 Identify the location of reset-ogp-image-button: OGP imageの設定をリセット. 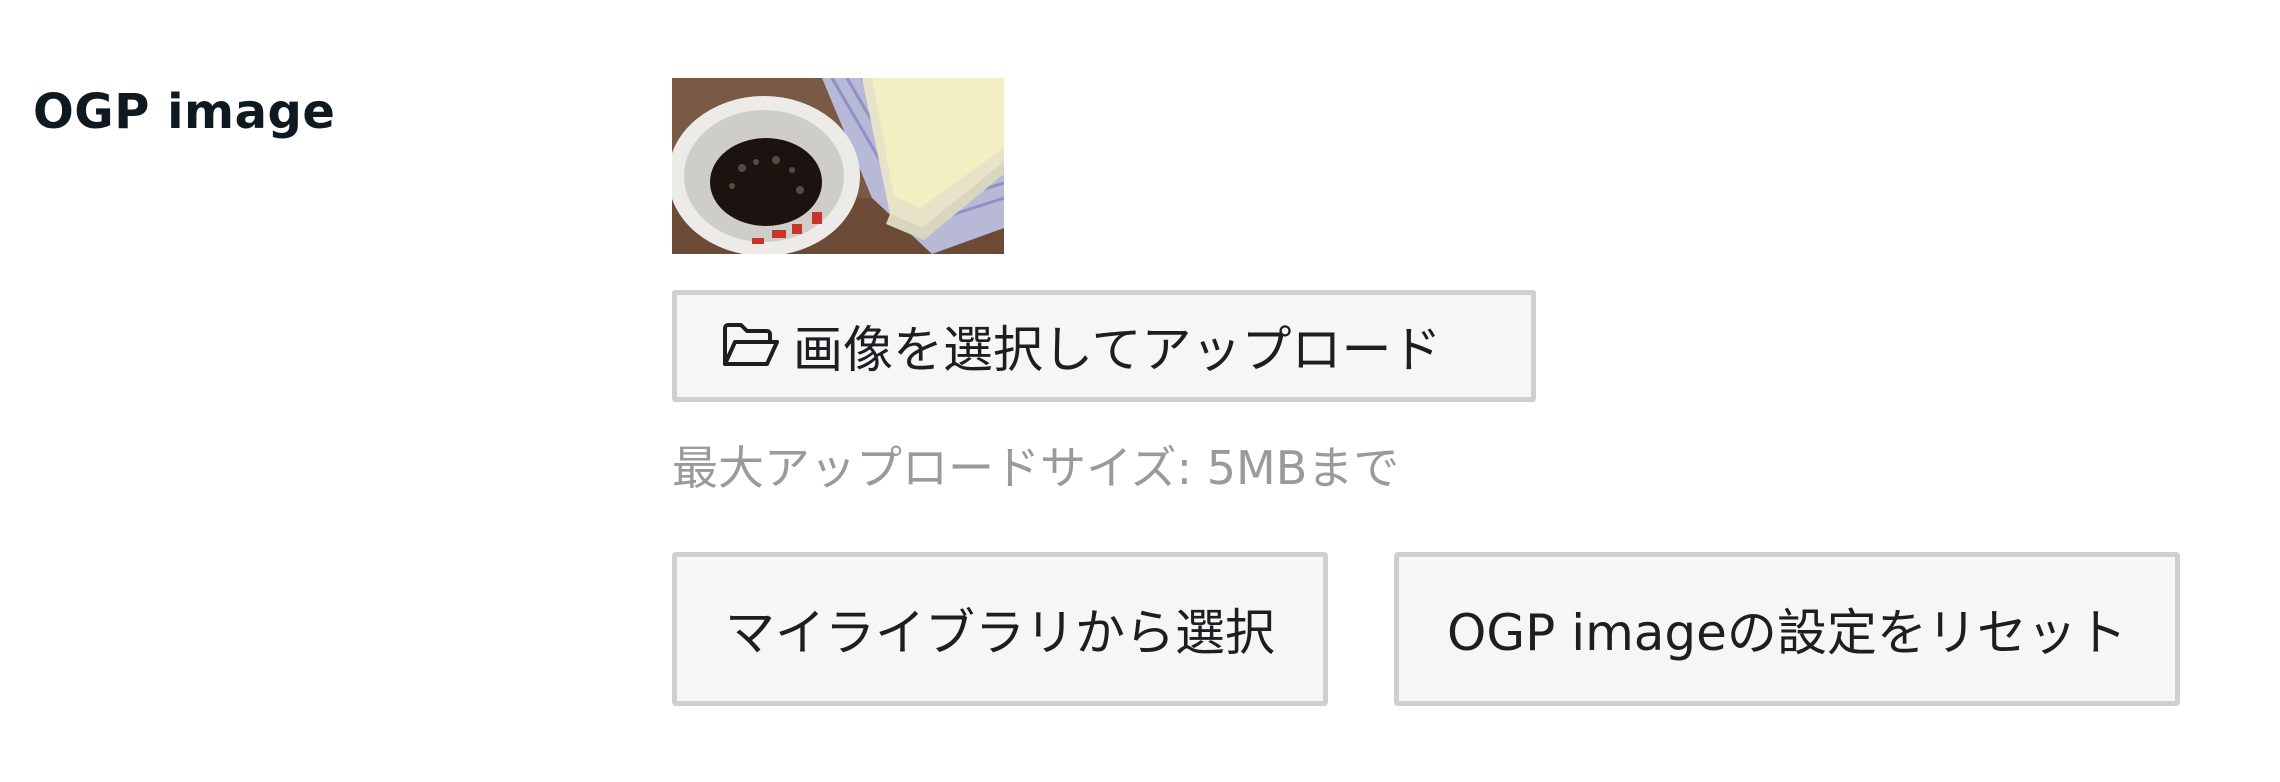
(1787, 629).